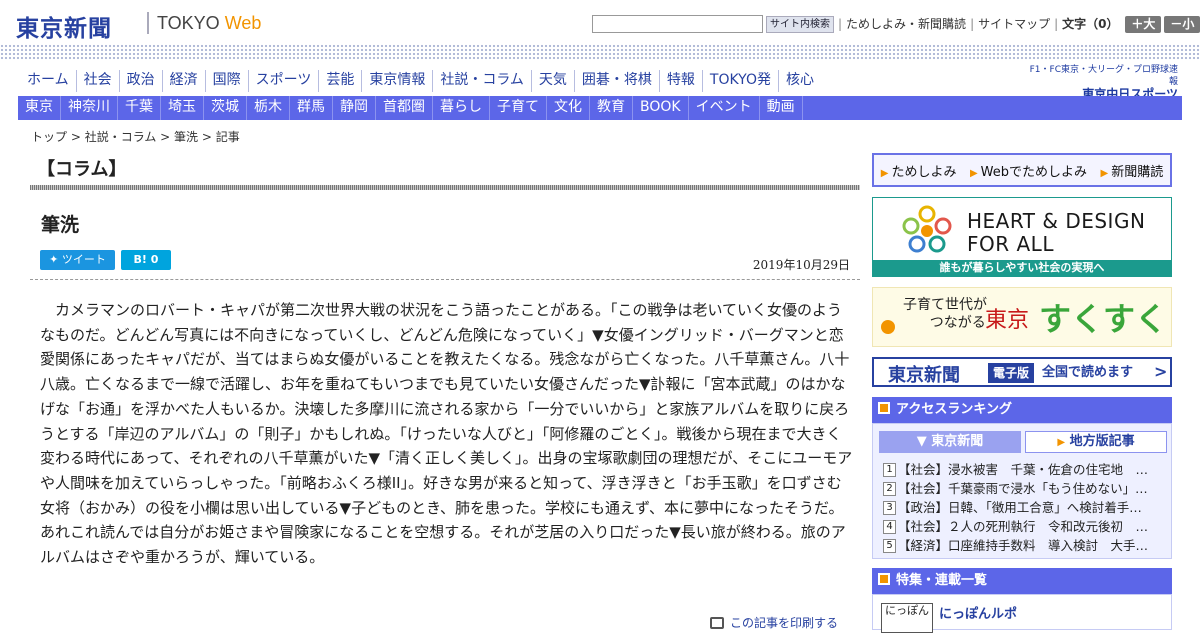 This screenshot has width=1200, height=633. I want to click on region-item: 神奈川, so click(89, 108).